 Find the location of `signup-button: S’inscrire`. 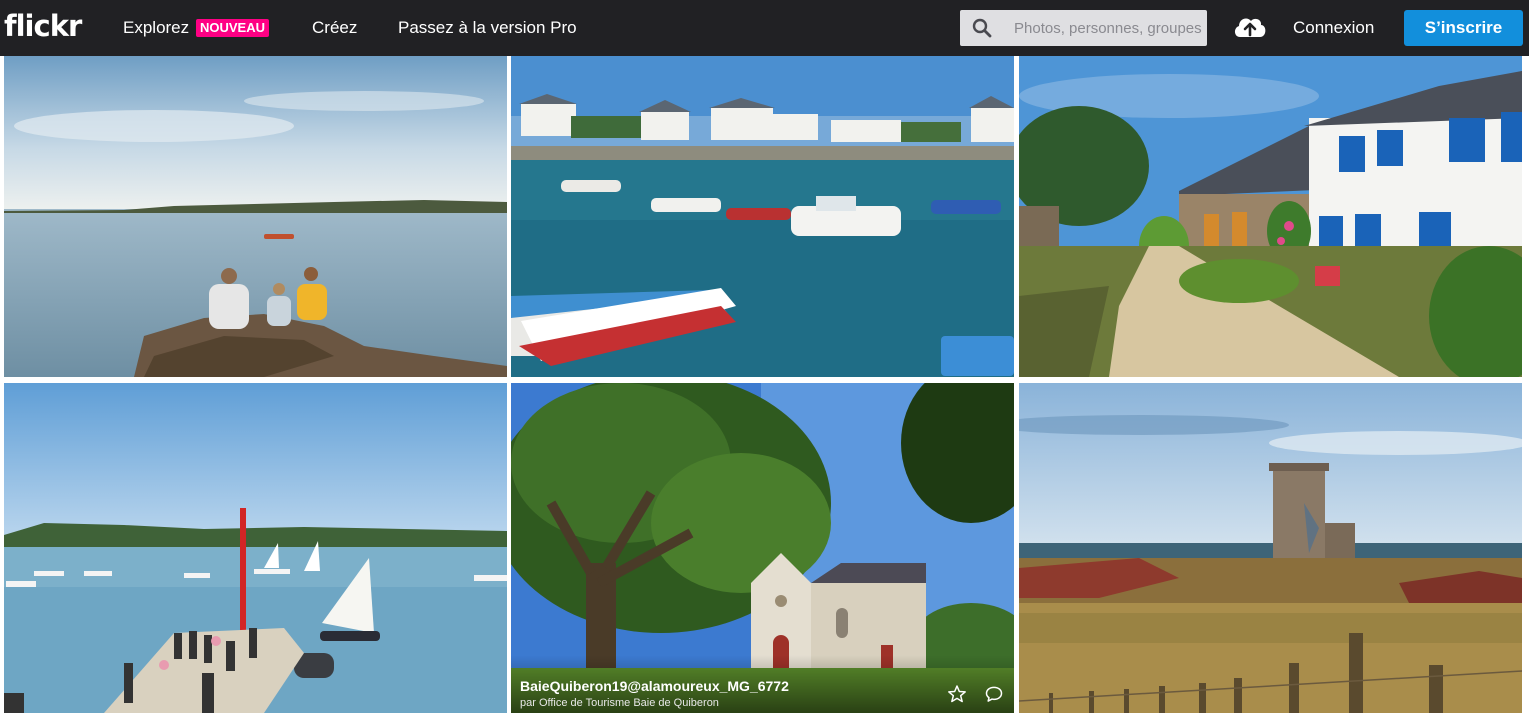

signup-button: S’inscrire is located at coordinates (1463, 28).